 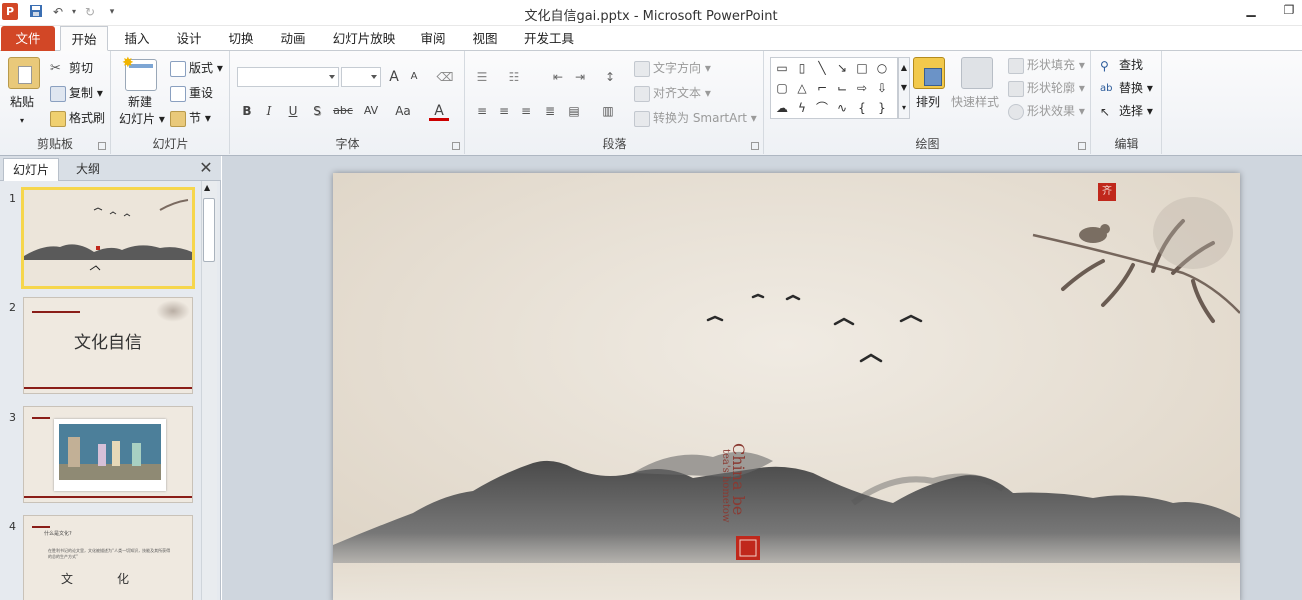 What do you see at coordinates (207, 187) in the screenshot?
I see `scroll-up-icon: ▲` at bounding box center [207, 187].